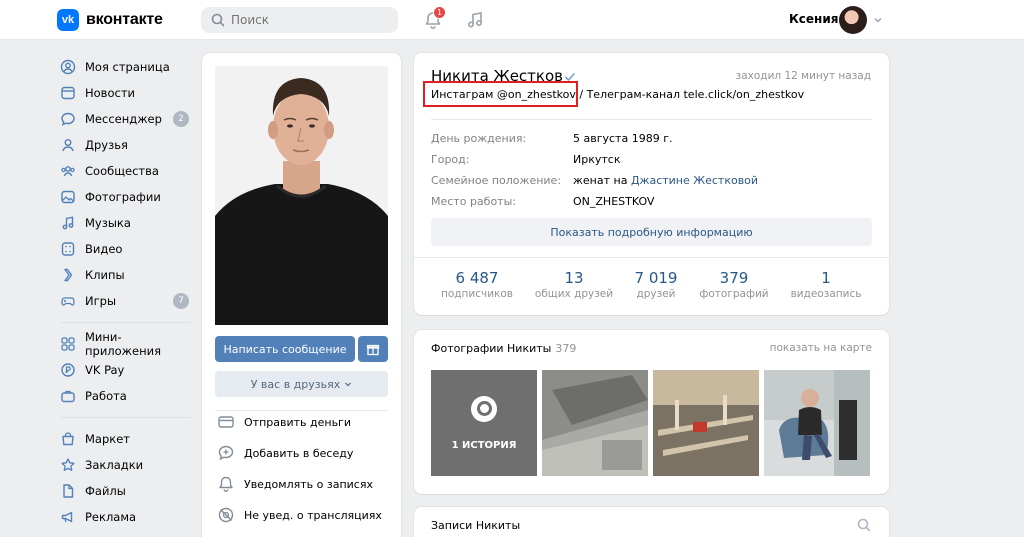 This screenshot has height=537, width=1024. I want to click on in-friends-button: У вас в друзьях, so click(301, 384).